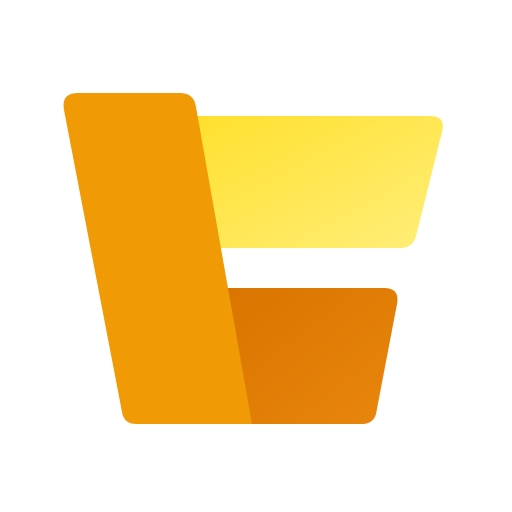  Describe the element at coordinates (319, 182) in the screenshot. I see `top-panel-shape` at that location.